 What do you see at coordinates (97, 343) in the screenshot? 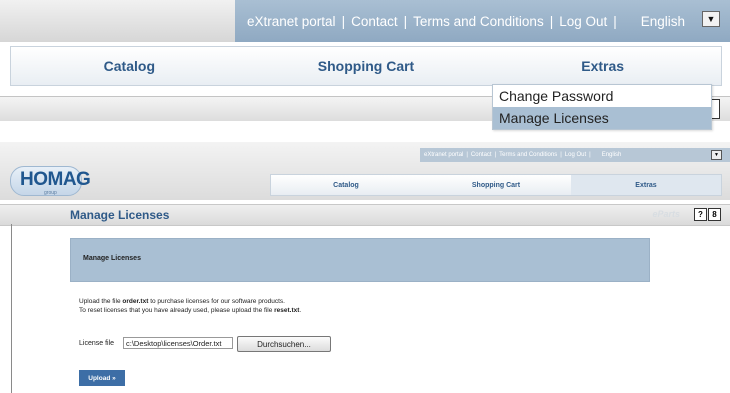
I see `license-file-label: License file` at bounding box center [97, 343].